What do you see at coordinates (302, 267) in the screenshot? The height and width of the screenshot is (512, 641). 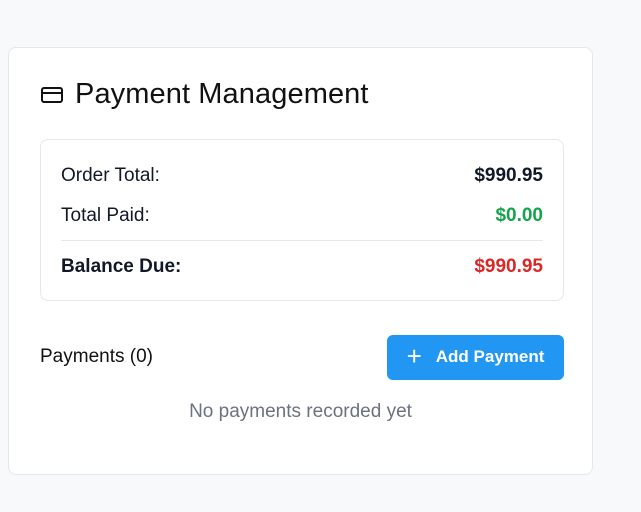 I see `balance-due-row: Balance Due: $990.95` at bounding box center [302, 267].